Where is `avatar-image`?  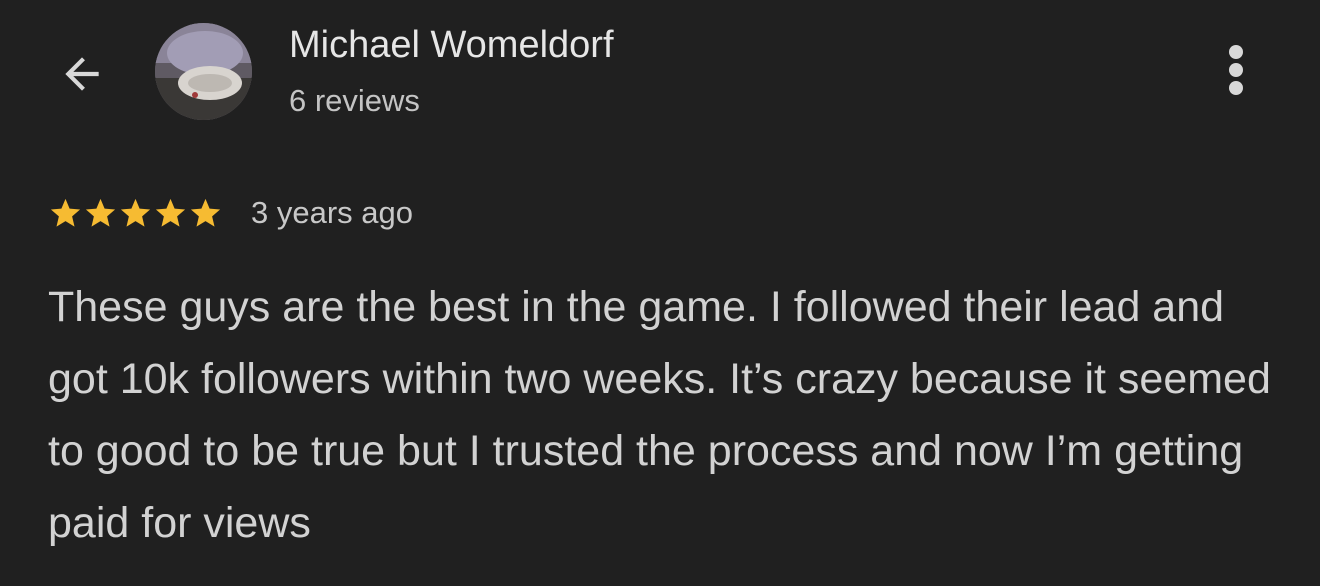 avatar-image is located at coordinates (203, 71).